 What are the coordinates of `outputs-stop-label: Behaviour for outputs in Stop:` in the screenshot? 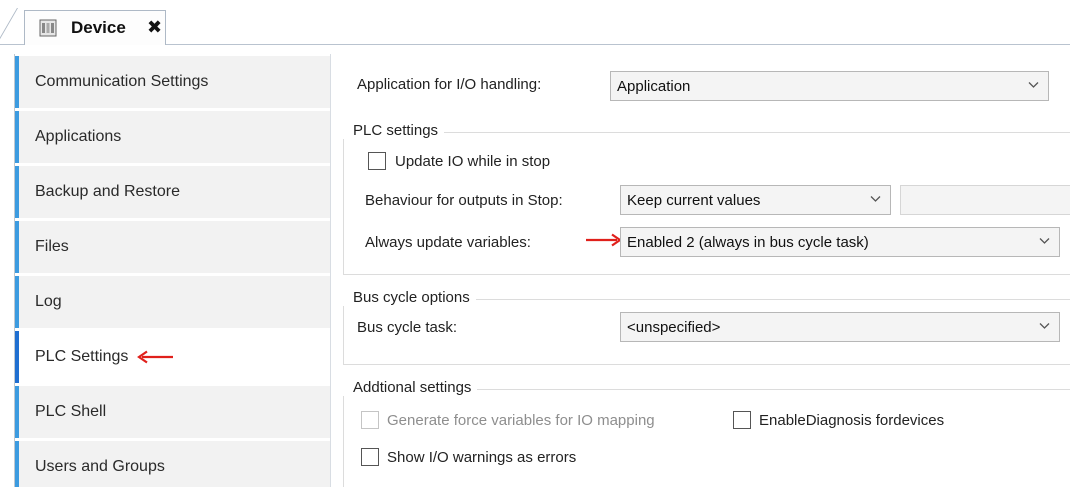 It's located at (464, 200).